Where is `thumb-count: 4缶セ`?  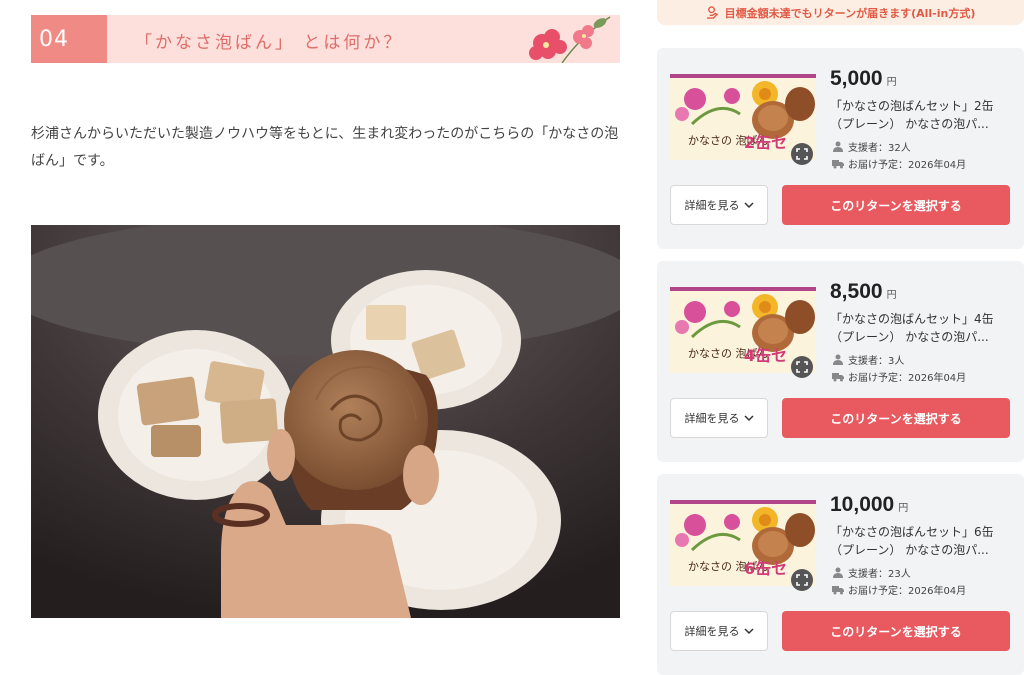
thumb-count: 4缶セ is located at coordinates (765, 355).